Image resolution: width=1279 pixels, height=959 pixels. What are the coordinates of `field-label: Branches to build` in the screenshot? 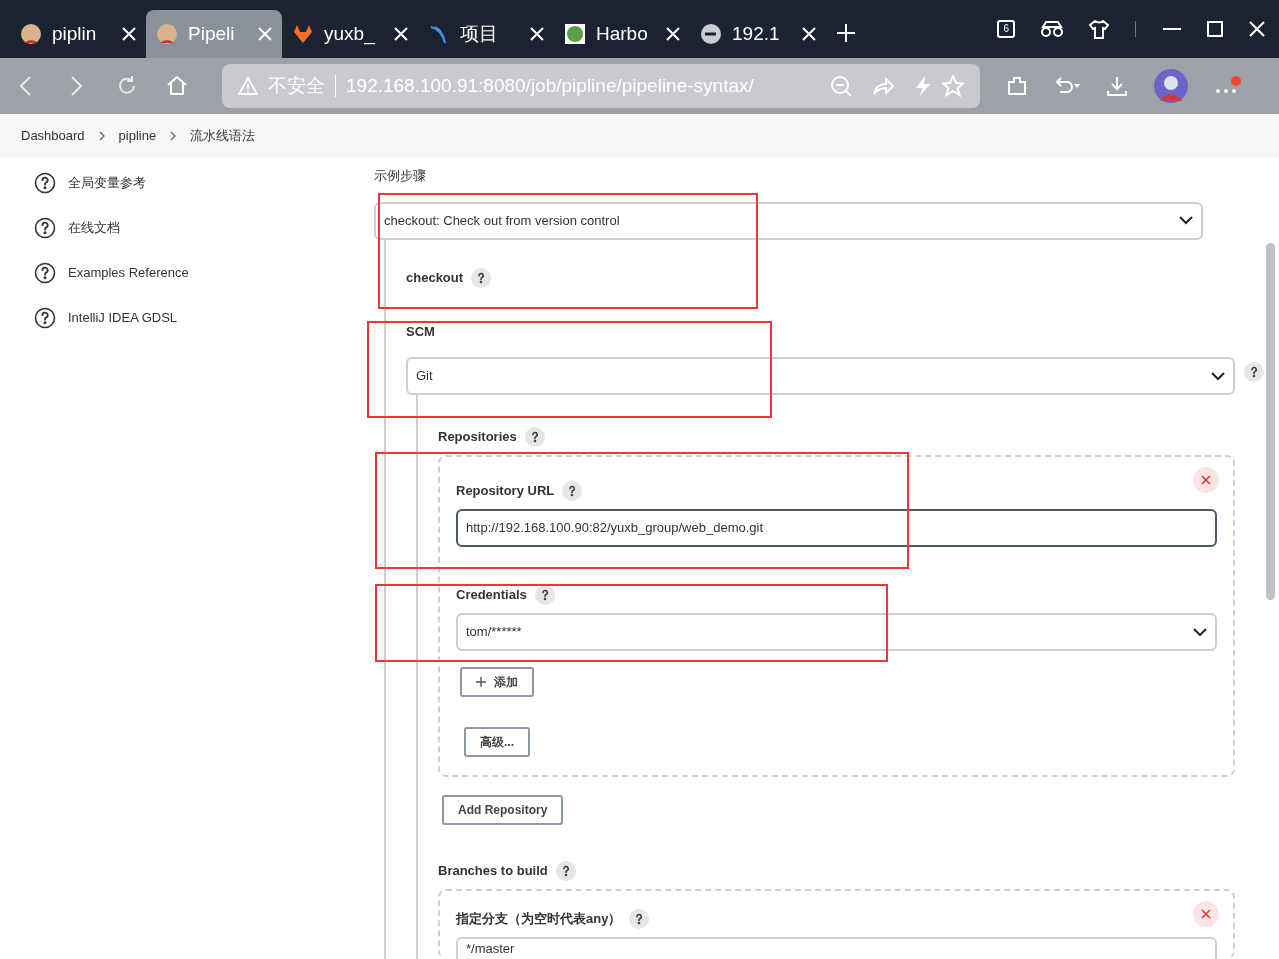 It's located at (493, 871).